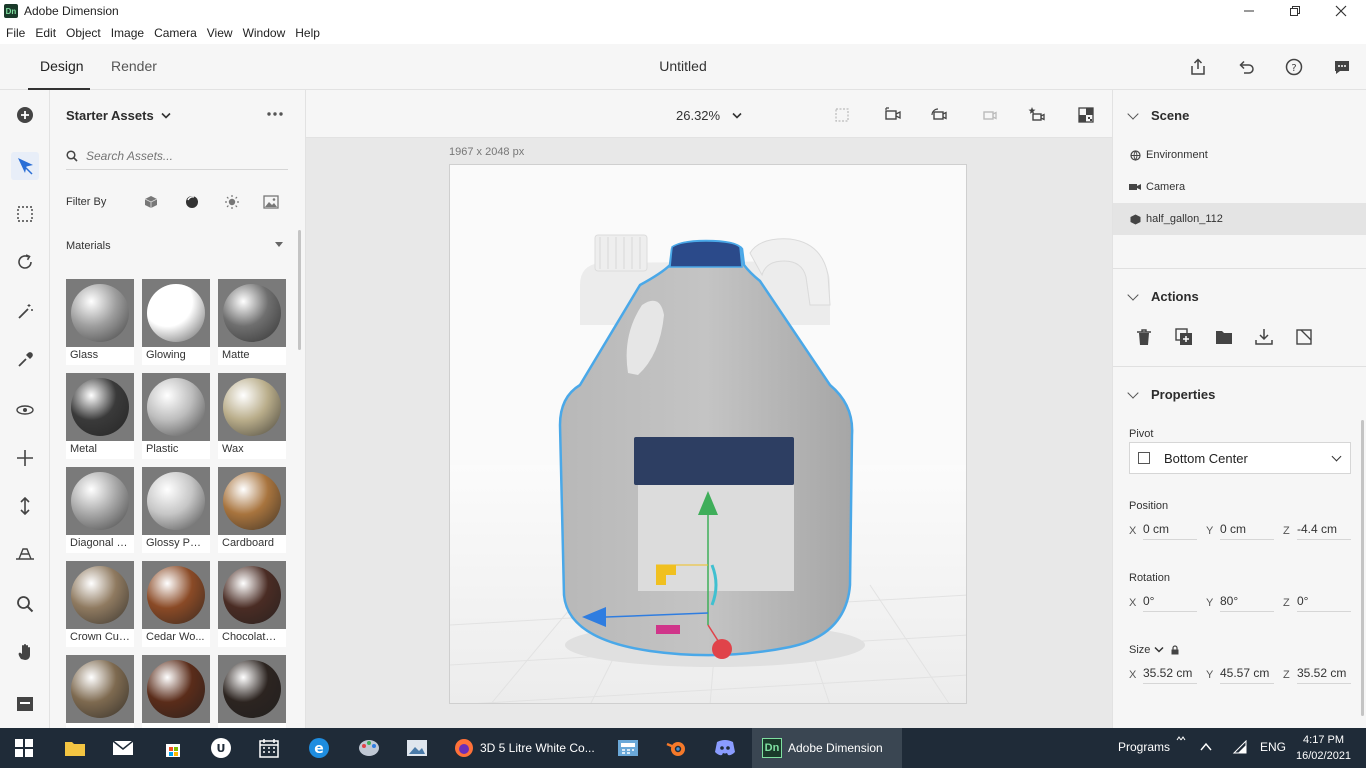 The height and width of the screenshot is (768, 1366). Describe the element at coordinates (134, 66) in the screenshot. I see `tab-render: Render` at that location.